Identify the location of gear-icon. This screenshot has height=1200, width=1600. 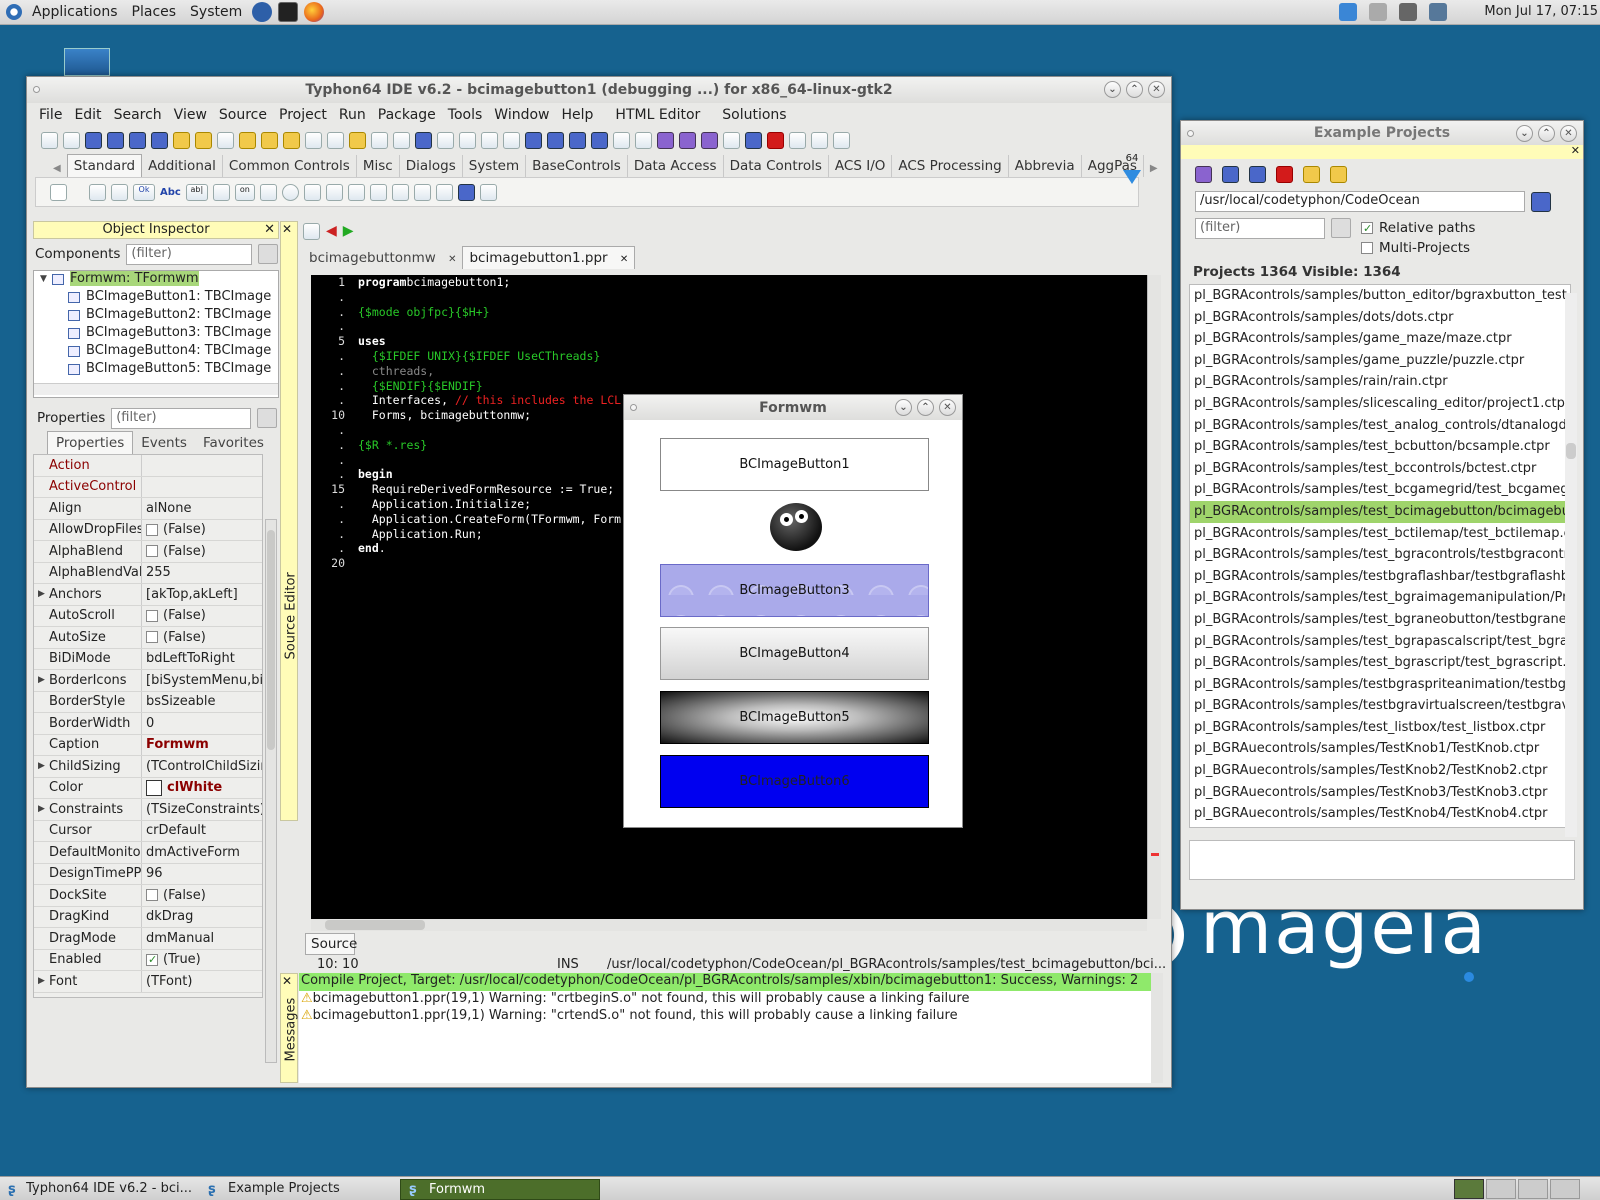
(225, 140).